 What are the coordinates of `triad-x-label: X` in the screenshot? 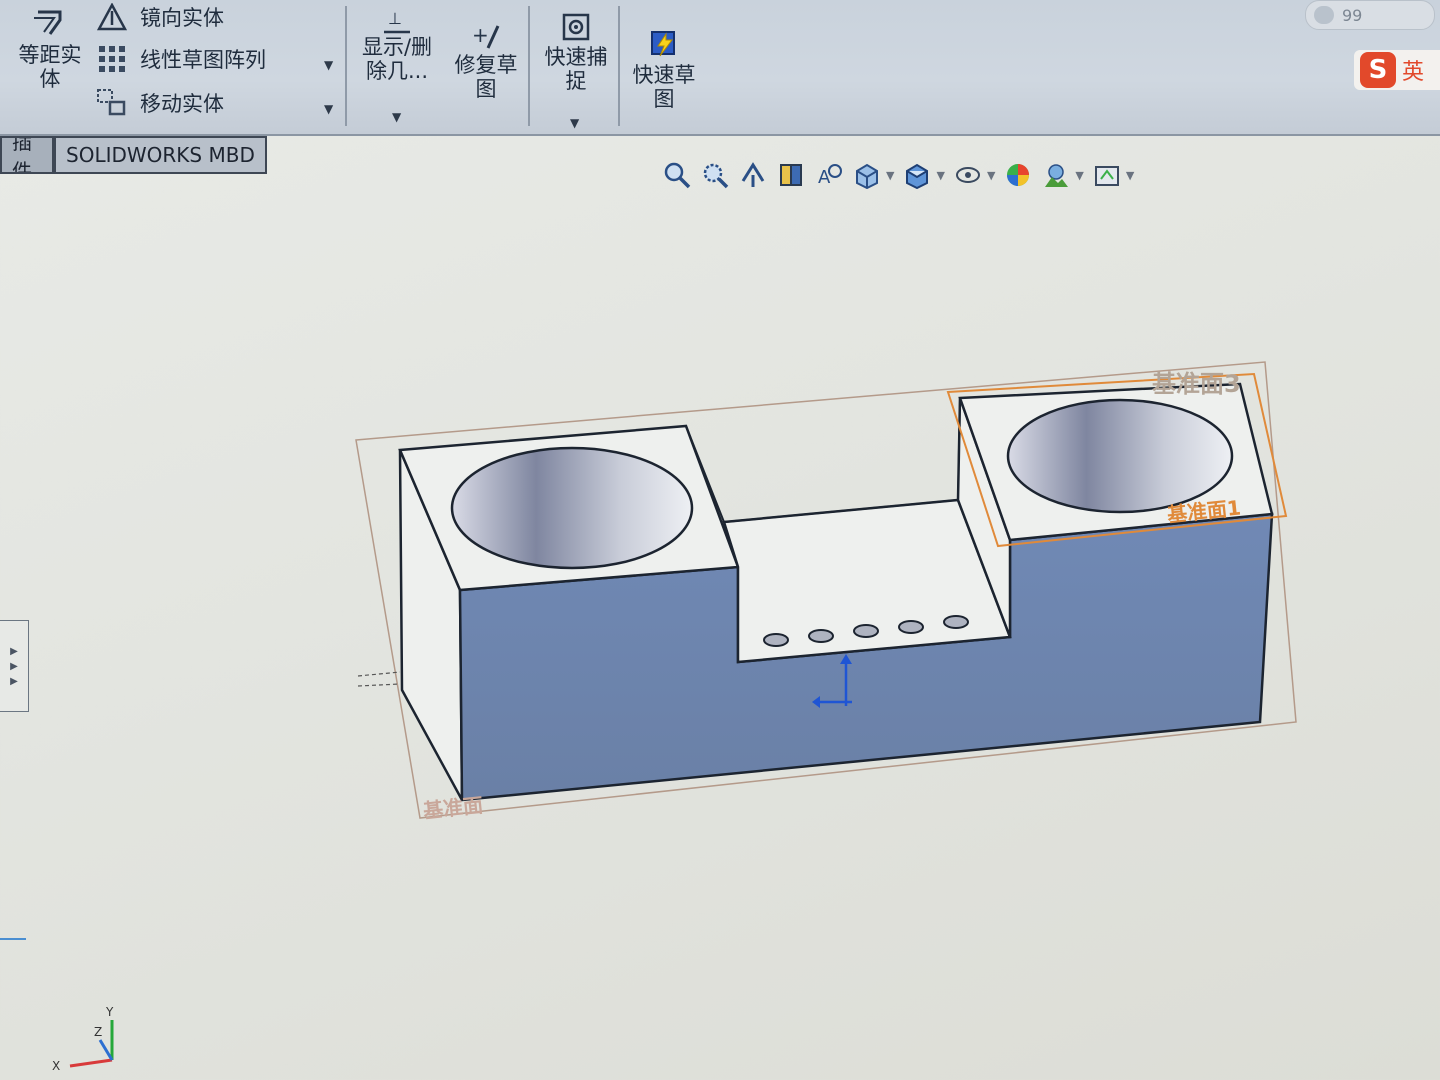 It's located at (56, 1066).